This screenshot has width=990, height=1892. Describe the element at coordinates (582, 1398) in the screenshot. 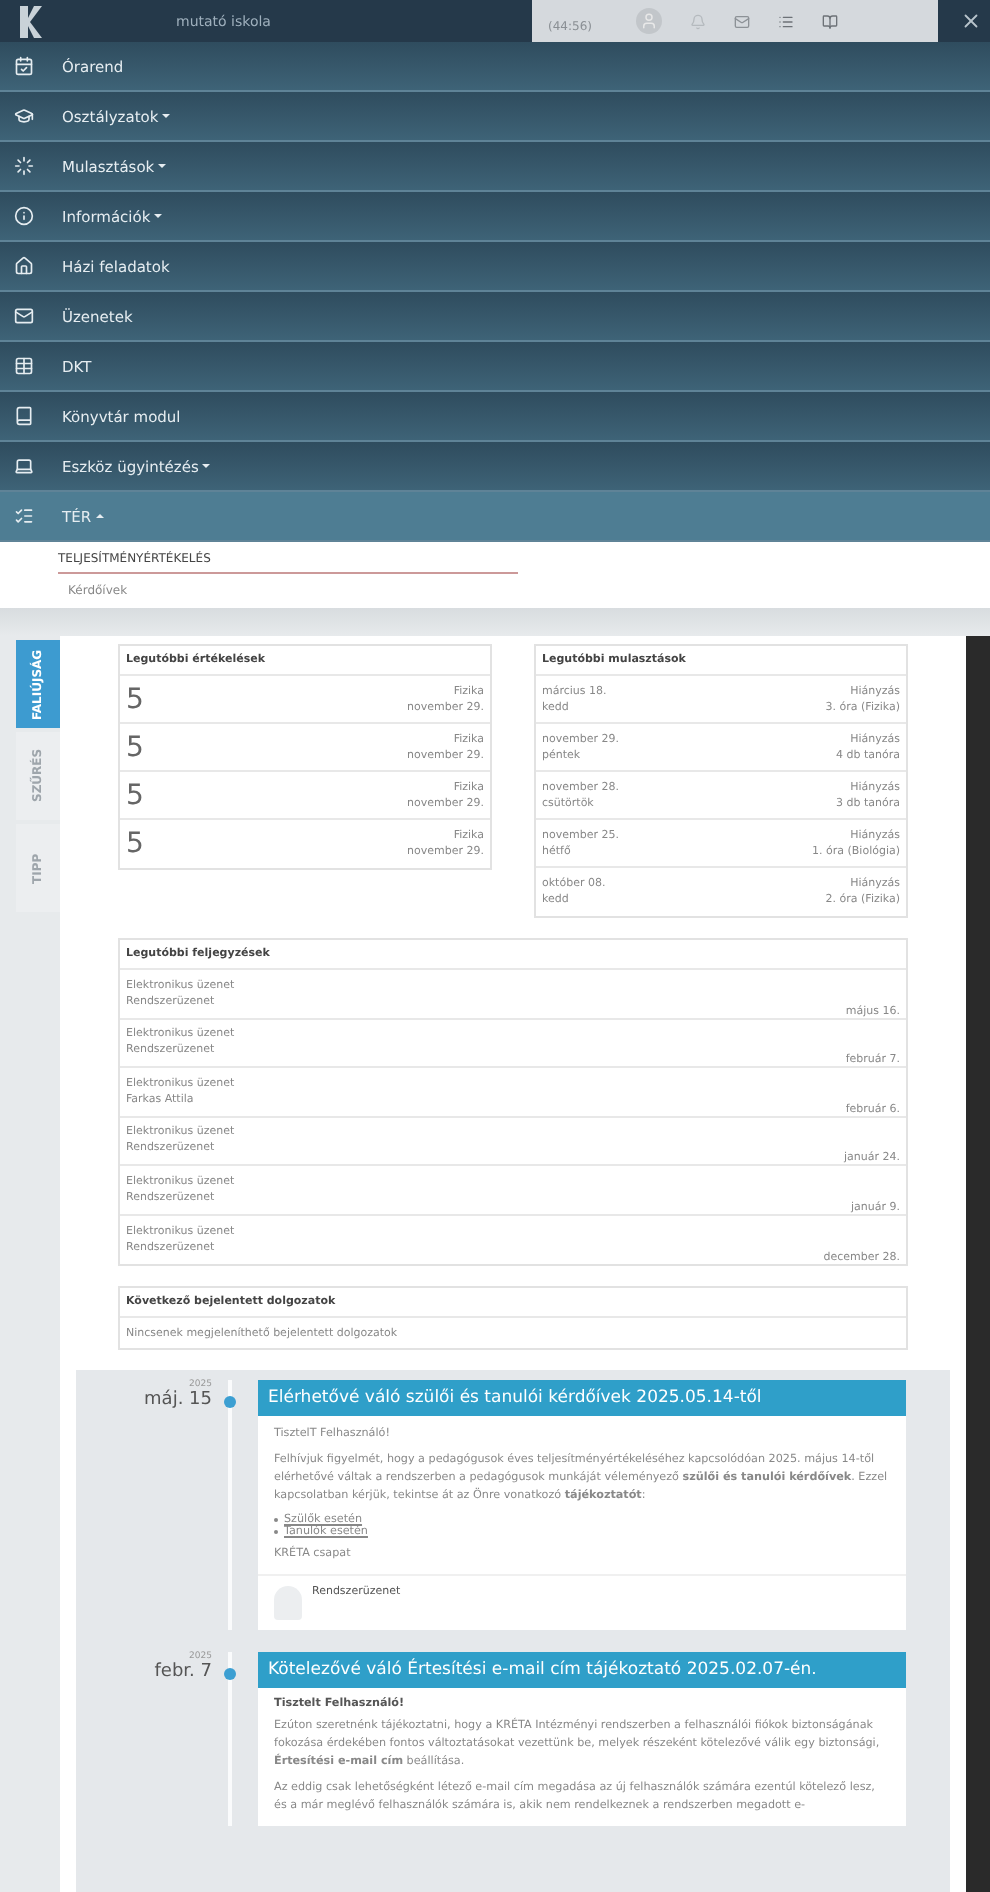

I see `post-title: Elérhetővé váló szülői és tanulói kérdőívek 2025.05.14-től` at that location.